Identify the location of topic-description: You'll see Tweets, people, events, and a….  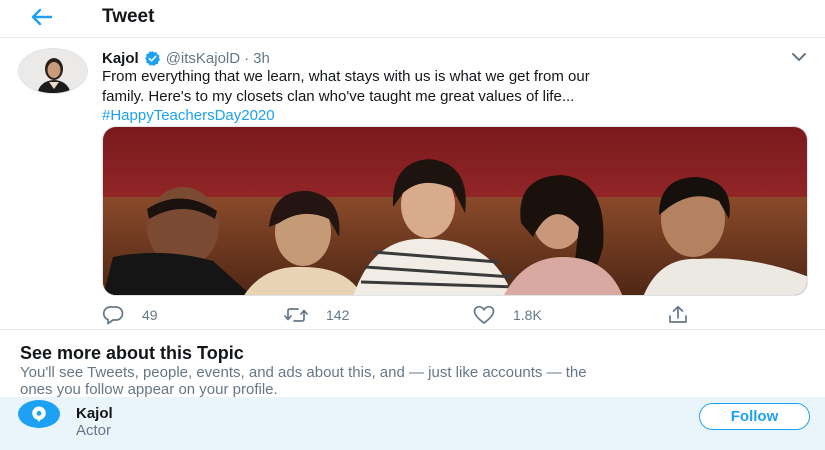
(412, 381).